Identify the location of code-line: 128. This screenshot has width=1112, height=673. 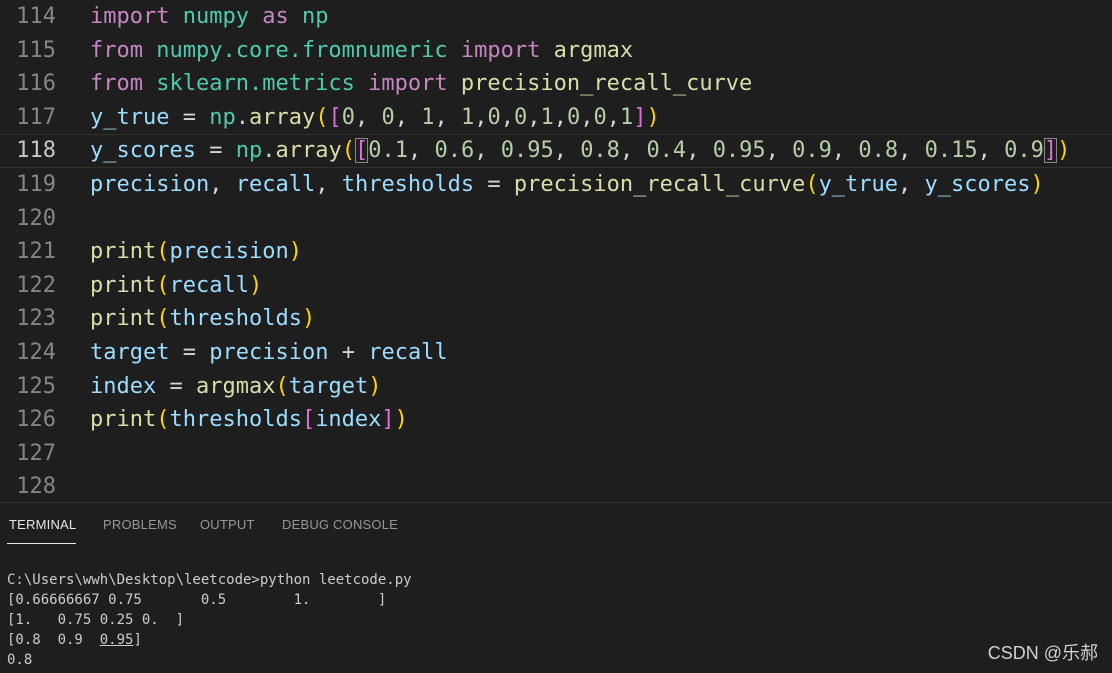
(556, 486).